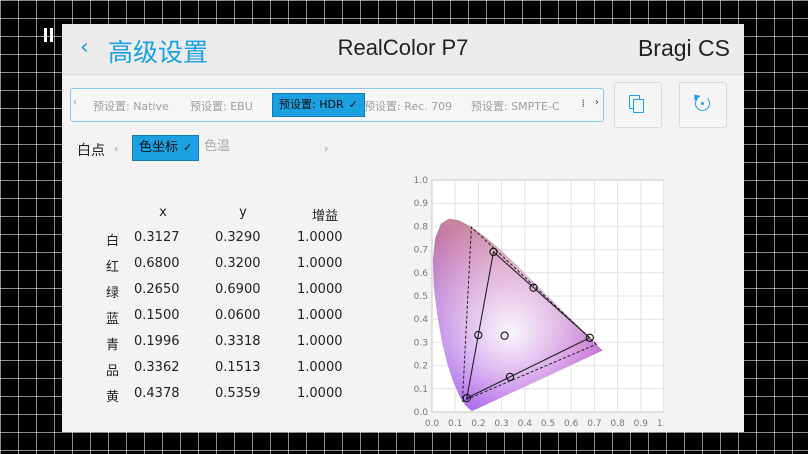  What do you see at coordinates (432, 424) in the screenshot?
I see `x-tick-label: 0.0` at bounding box center [432, 424].